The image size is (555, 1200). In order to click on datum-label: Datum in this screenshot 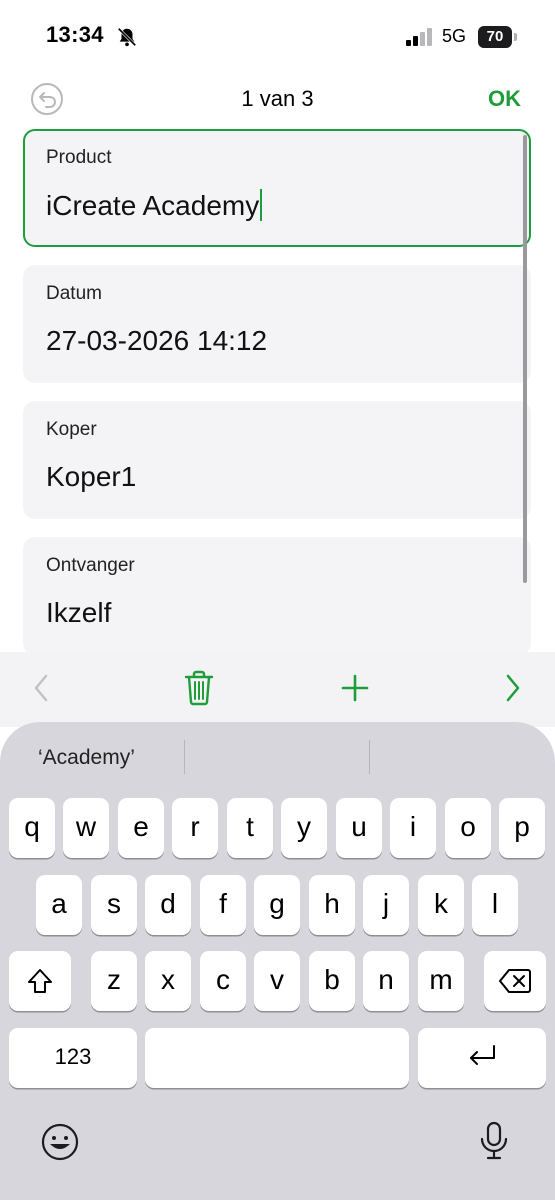, I will do `click(74, 293)`.